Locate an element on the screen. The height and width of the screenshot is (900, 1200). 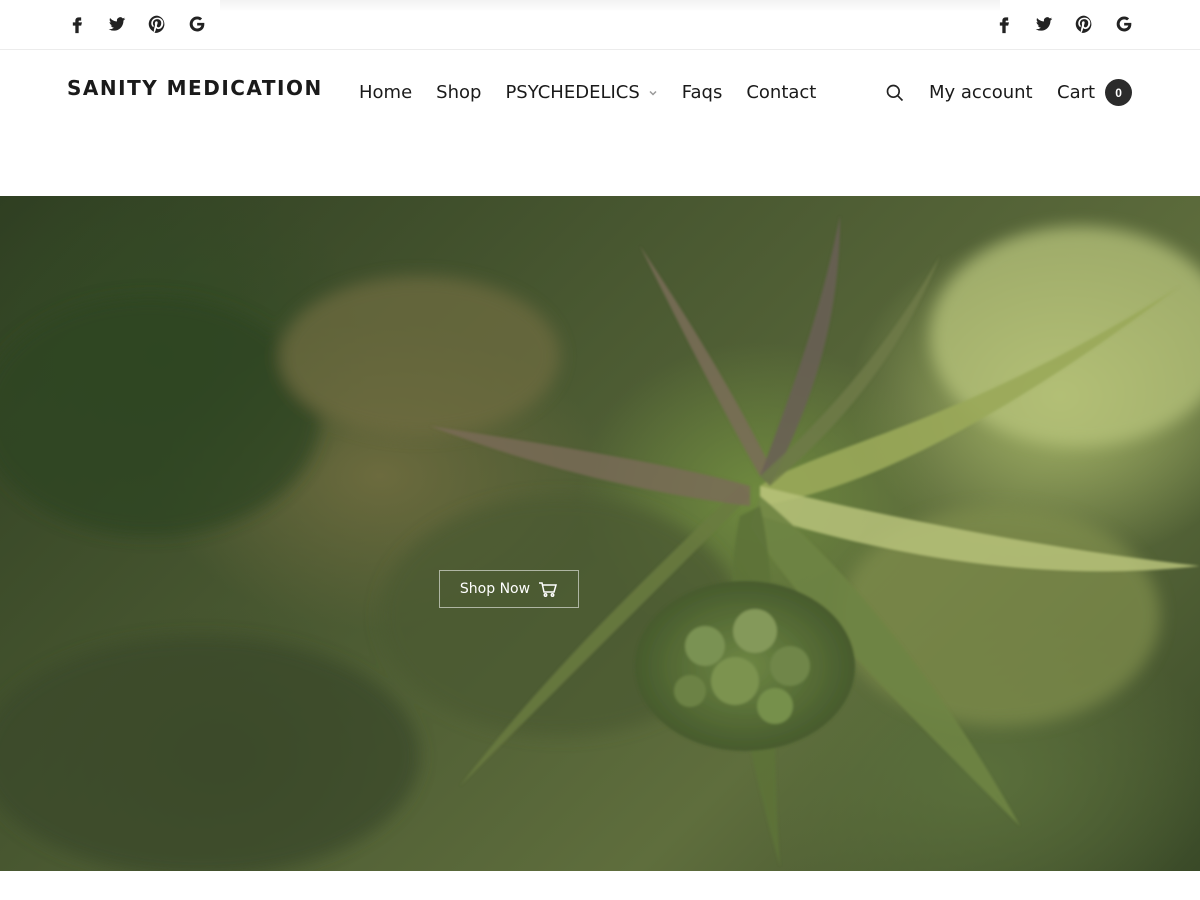
cart-label: Cart is located at coordinates (1076, 92).